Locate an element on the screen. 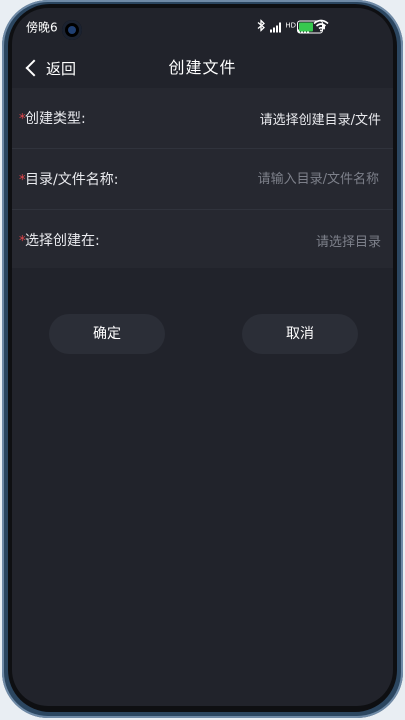  nav-bar: 返回 创建文件 is located at coordinates (202, 68).